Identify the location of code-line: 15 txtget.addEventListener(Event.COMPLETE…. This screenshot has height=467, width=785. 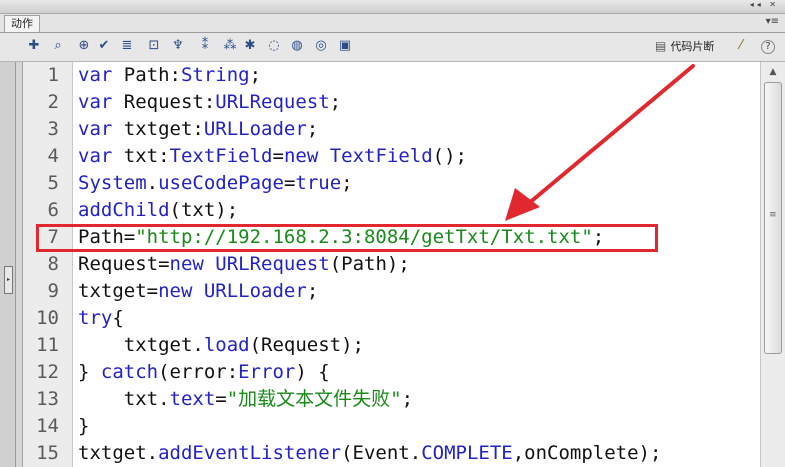
(392, 453).